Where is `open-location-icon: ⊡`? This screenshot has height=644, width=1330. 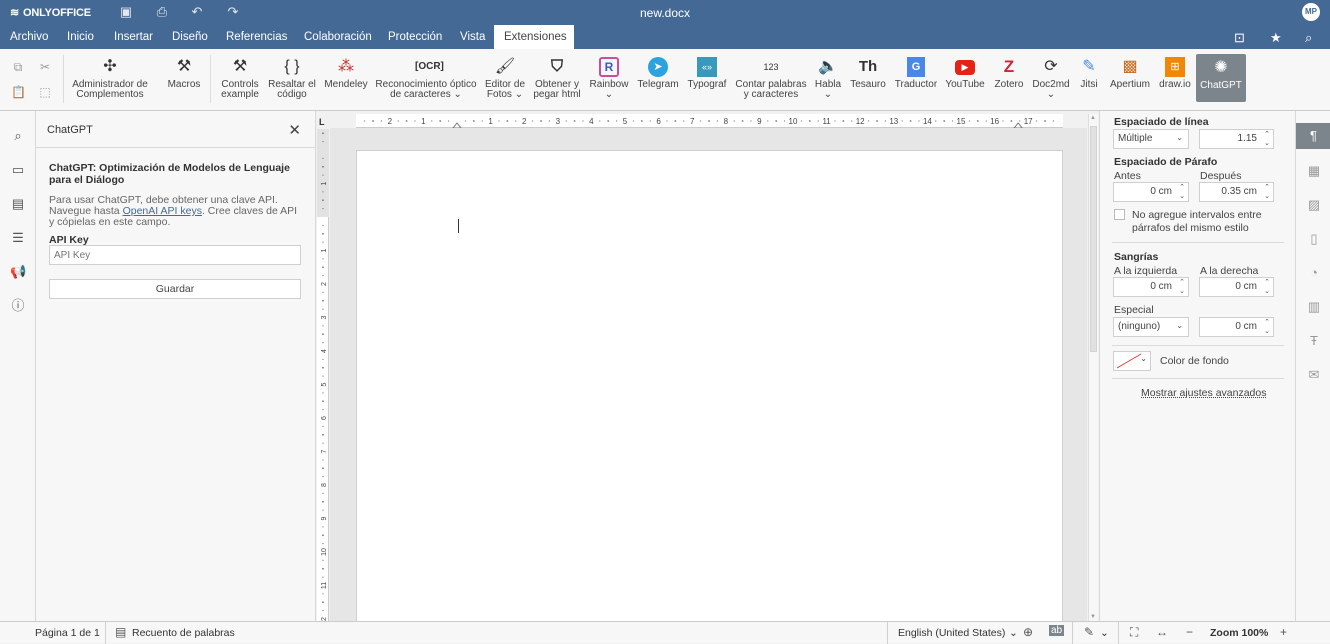 open-location-icon: ⊡ is located at coordinates (1239, 38).